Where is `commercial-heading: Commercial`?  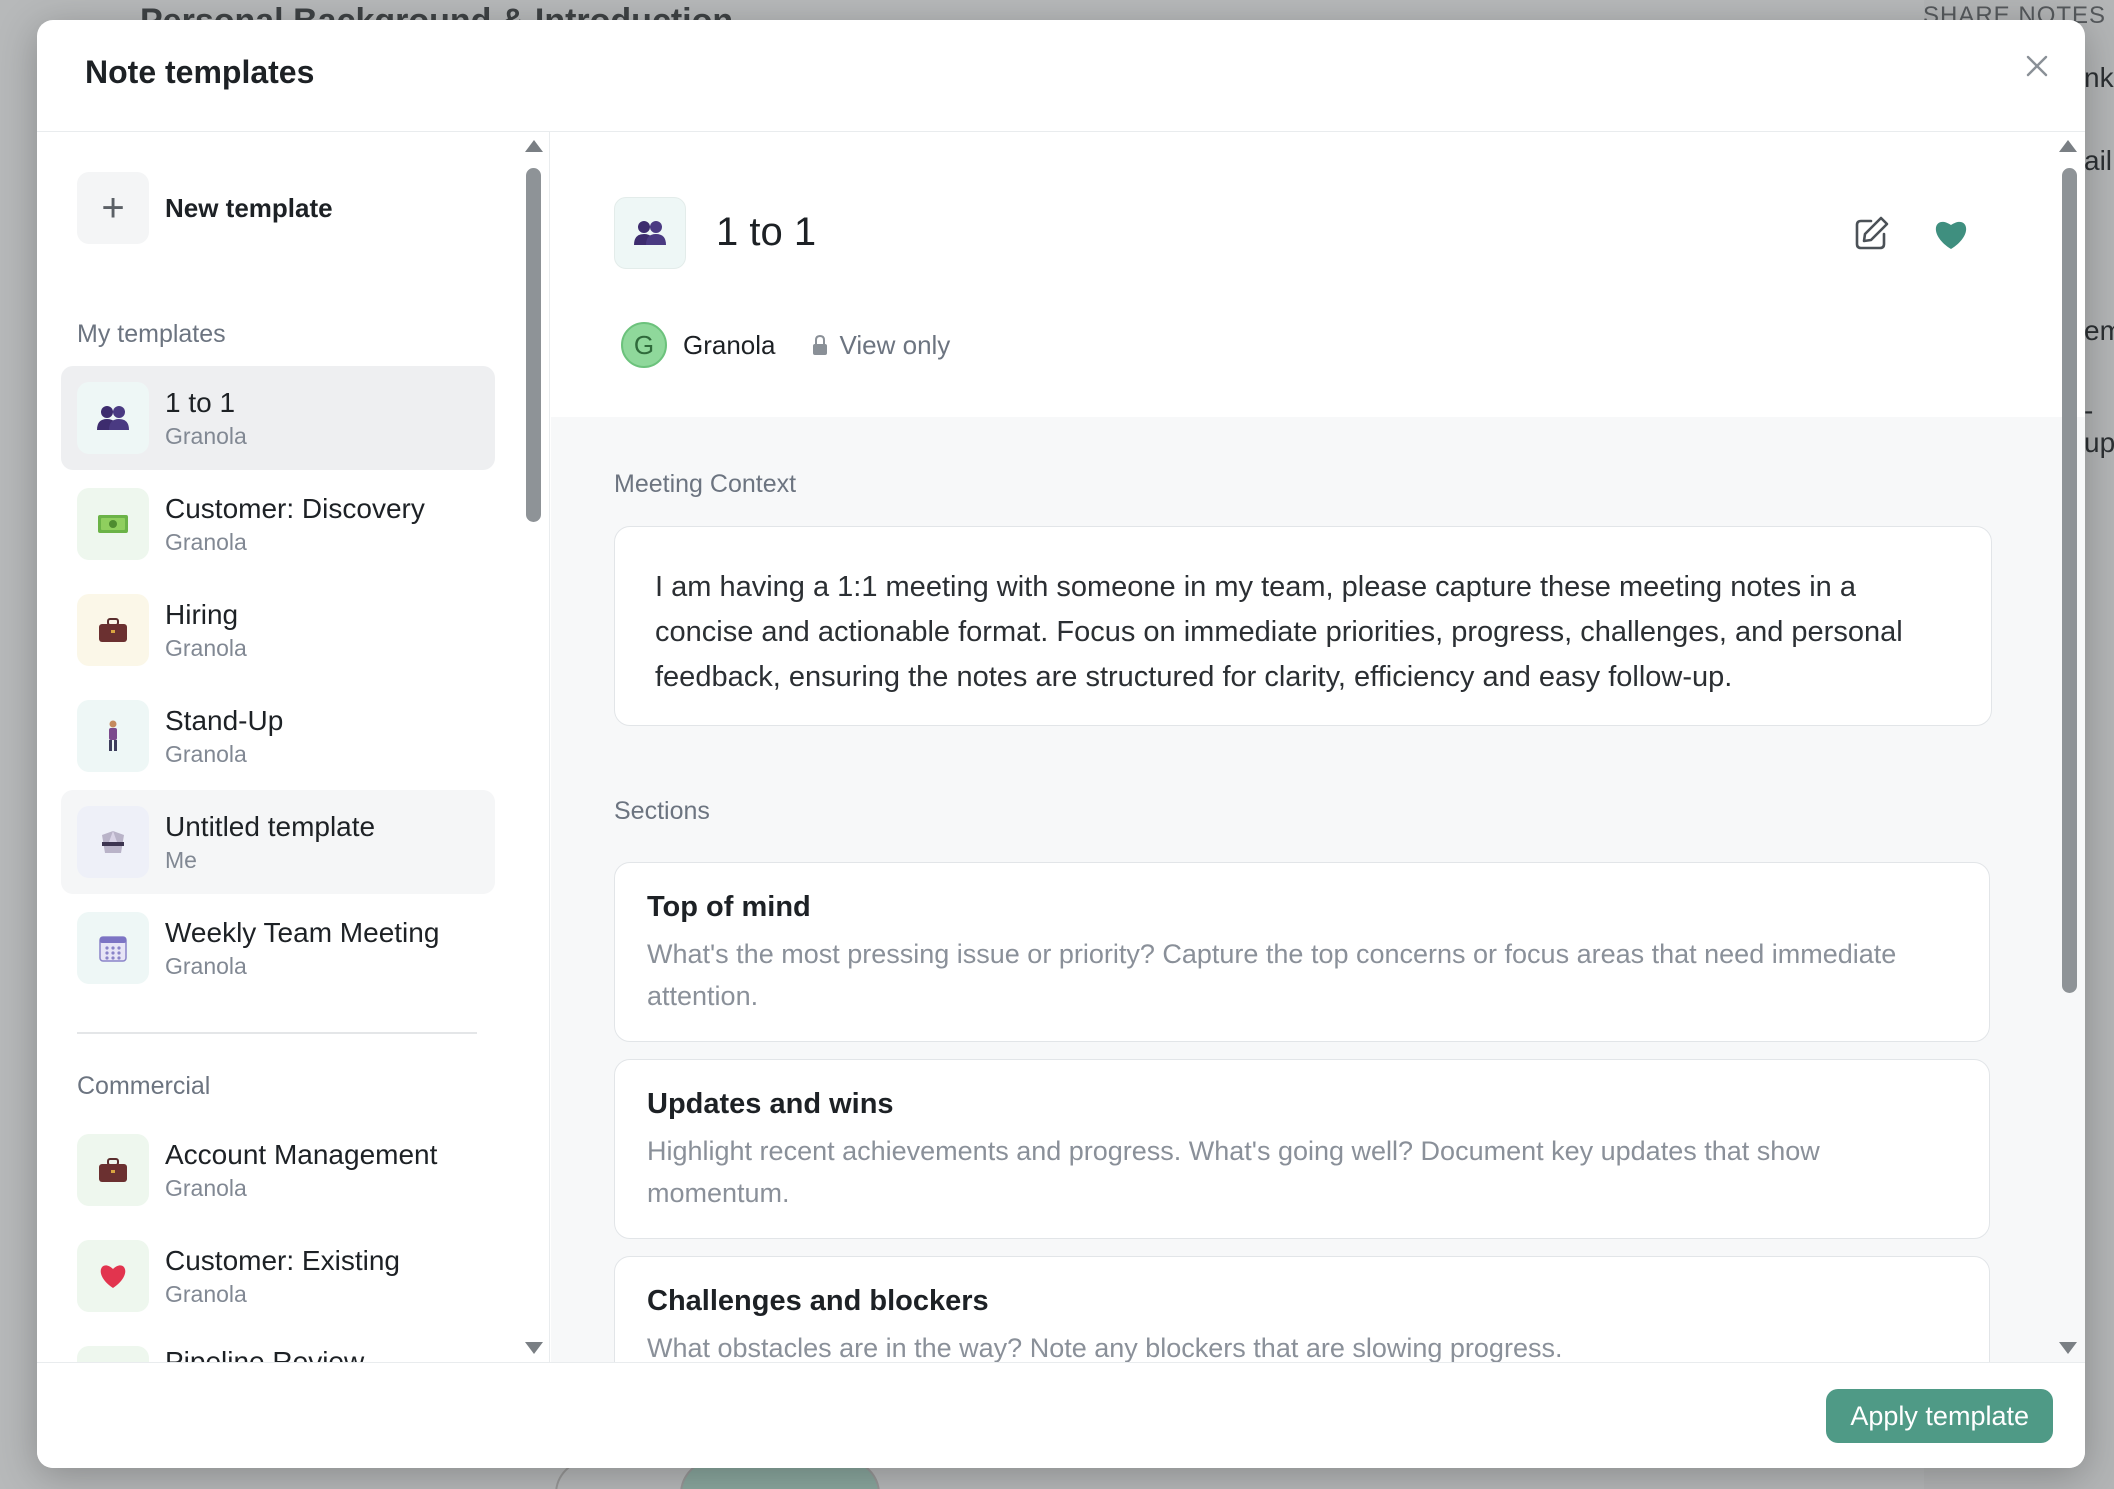
commercial-heading: Commercial is located at coordinates (144, 1086).